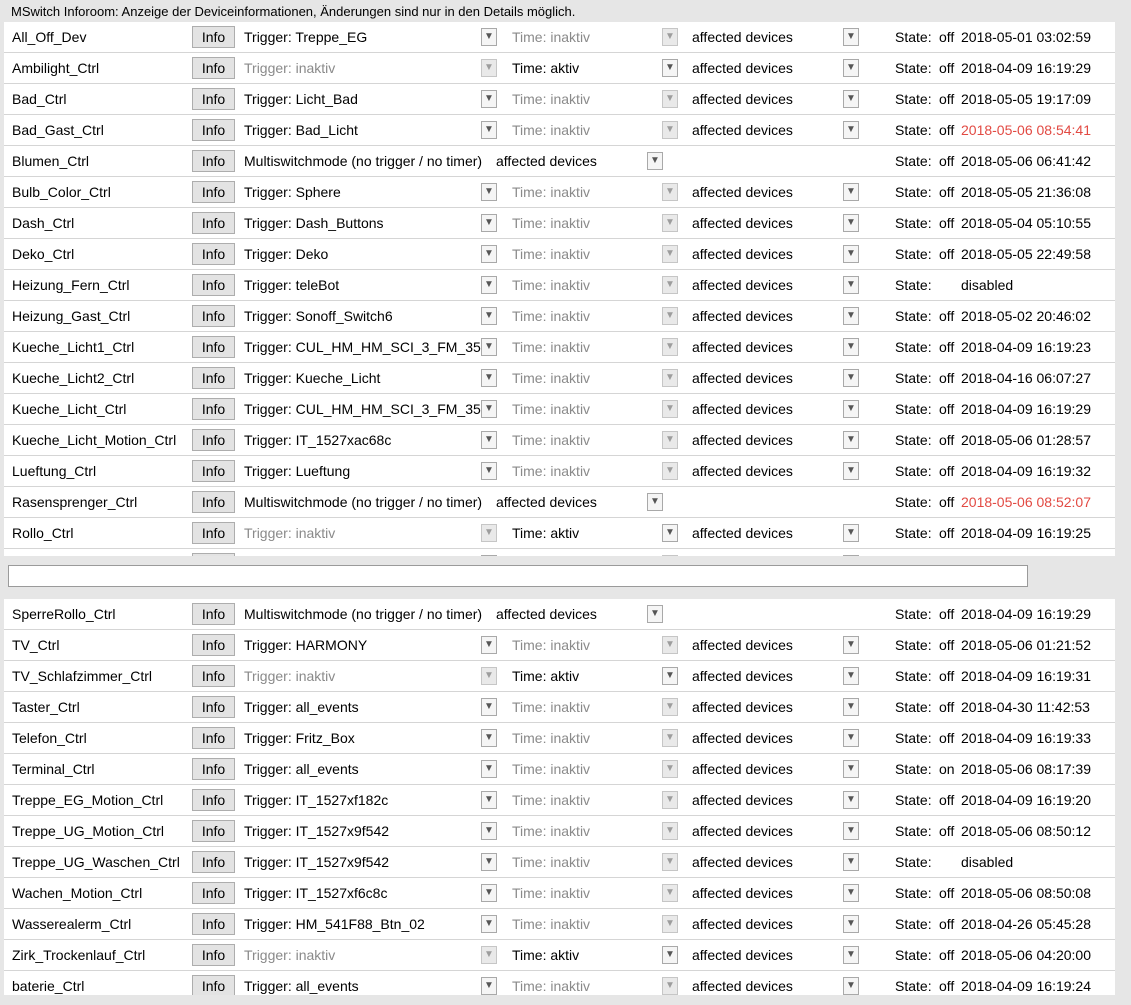 The image size is (1131, 1005). What do you see at coordinates (363, 130) in the screenshot?
I see `trigger-select: Trigger: Bad_Licht` at bounding box center [363, 130].